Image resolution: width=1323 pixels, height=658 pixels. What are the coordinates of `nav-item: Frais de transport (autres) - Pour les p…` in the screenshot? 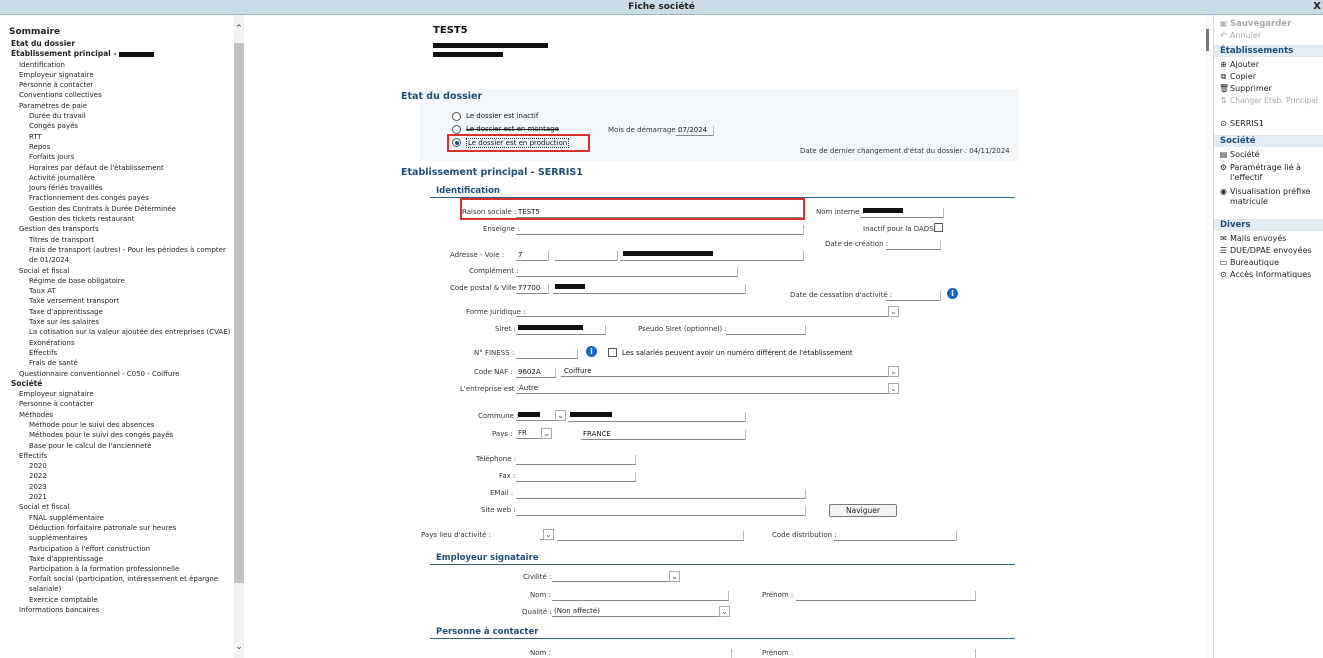 It's located at (115, 255).